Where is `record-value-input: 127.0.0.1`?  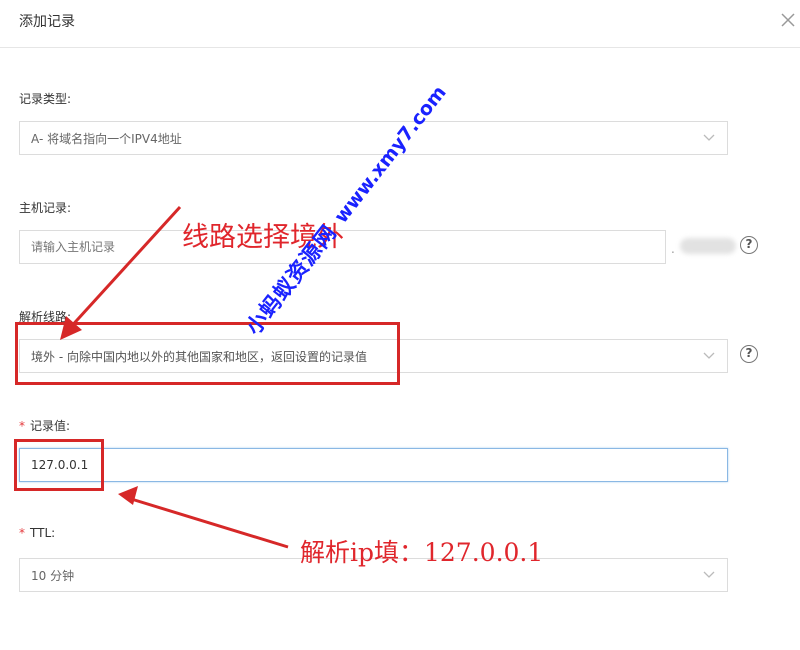
record-value-input: 127.0.0.1 is located at coordinates (373, 465).